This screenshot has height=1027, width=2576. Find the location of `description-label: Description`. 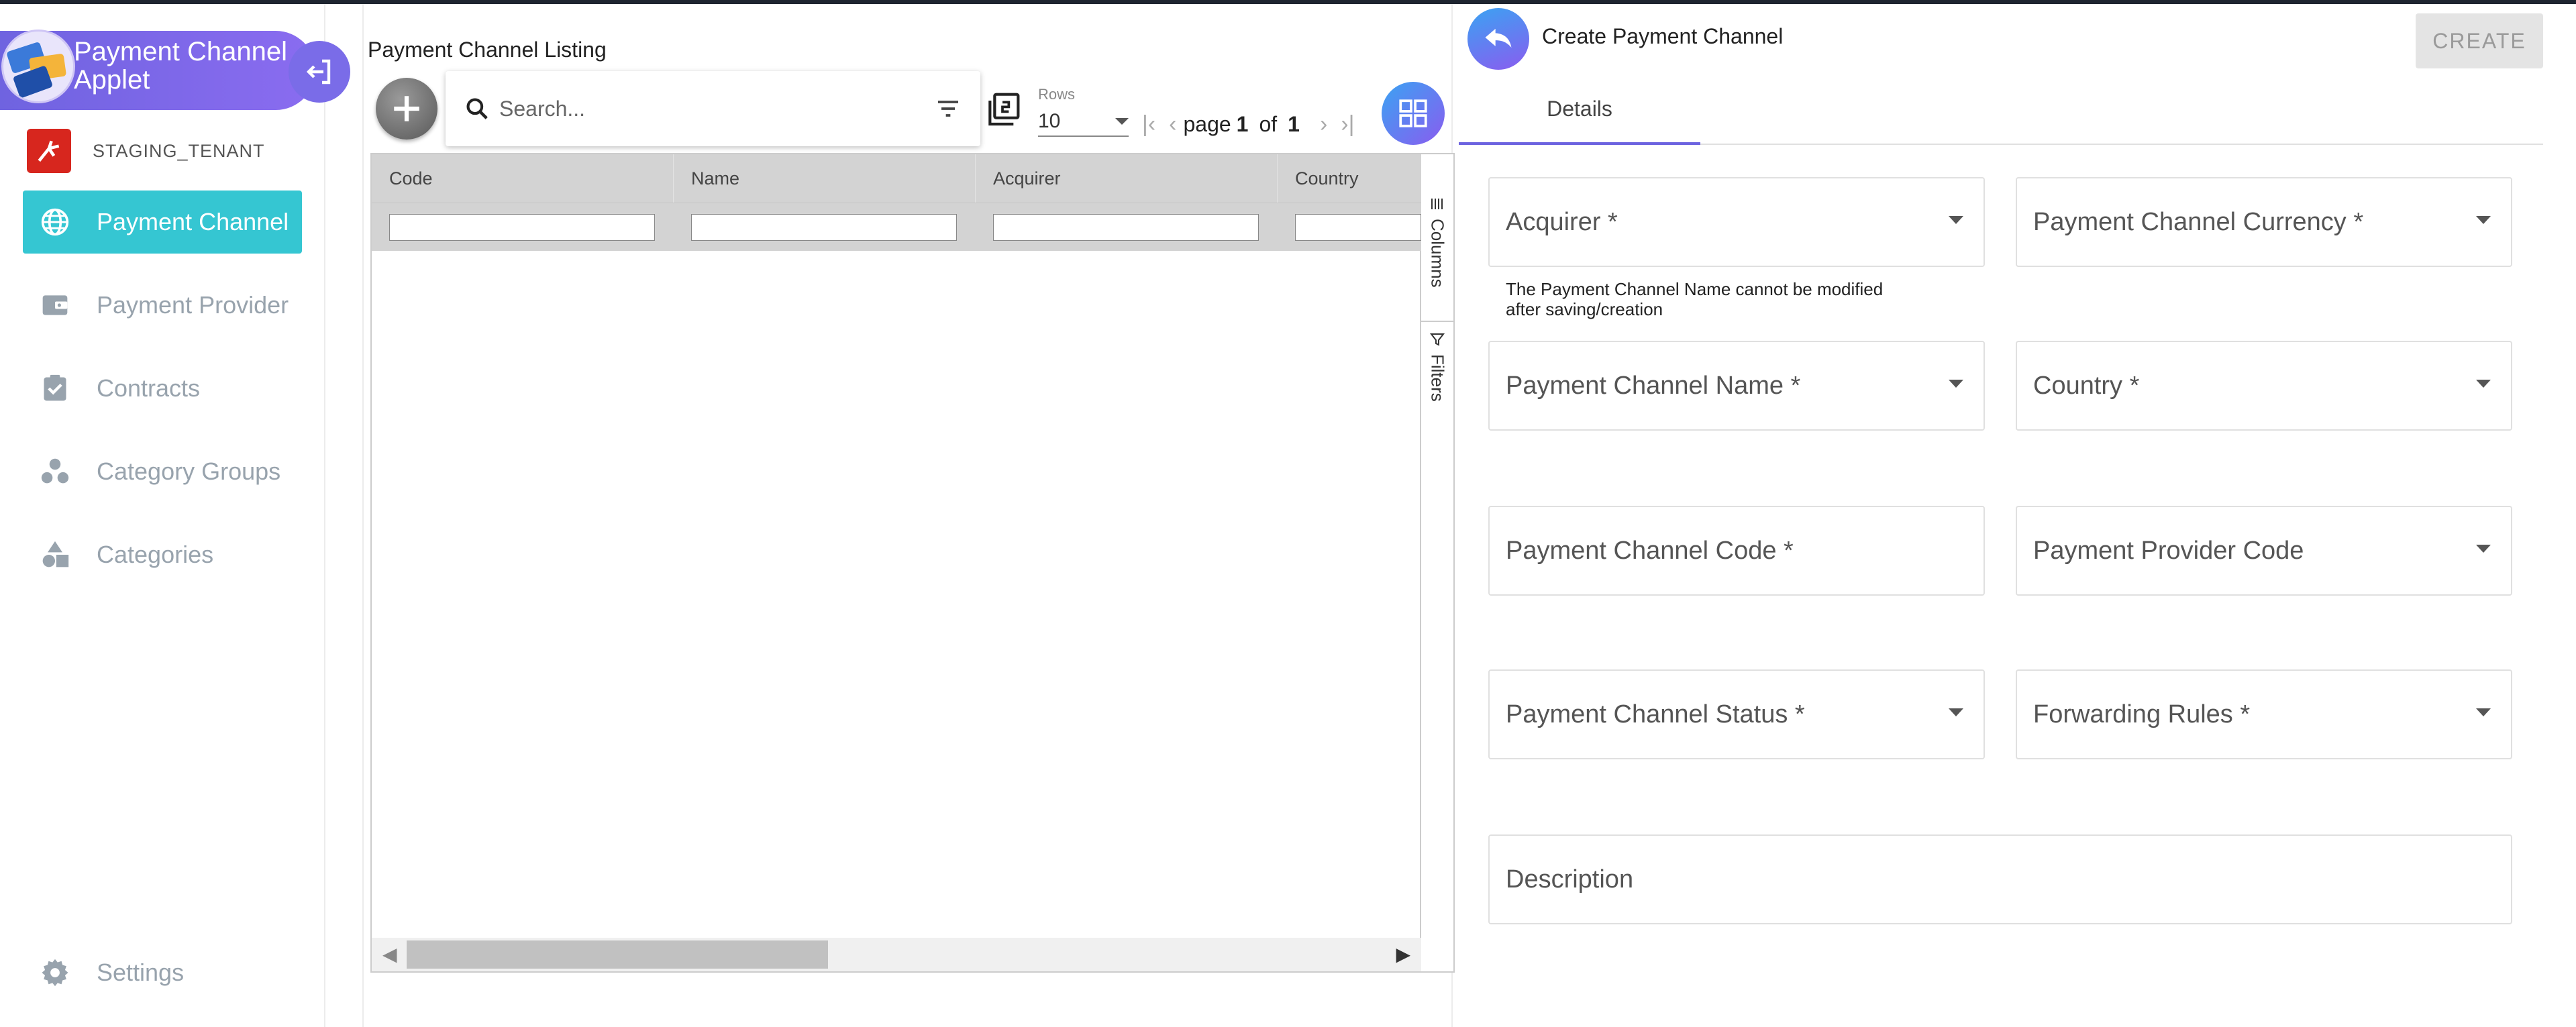

description-label: Description is located at coordinates (1570, 879).